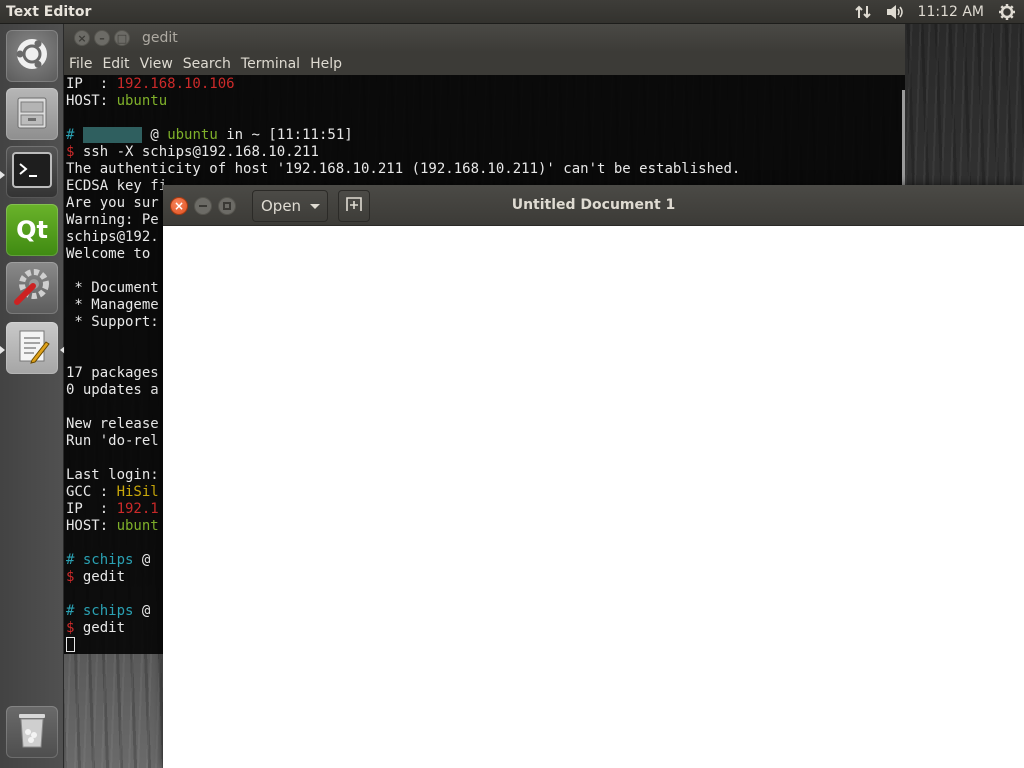  I want to click on indicator-area: 11:12 AM, so click(939, 12).